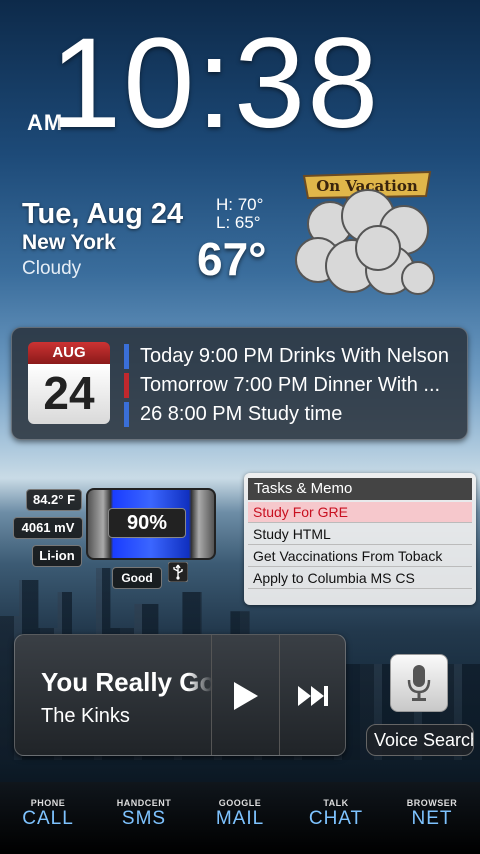 Image resolution: width=480 pixels, height=854 pixels. I want to click on dock-label: MAIL, so click(240, 818).